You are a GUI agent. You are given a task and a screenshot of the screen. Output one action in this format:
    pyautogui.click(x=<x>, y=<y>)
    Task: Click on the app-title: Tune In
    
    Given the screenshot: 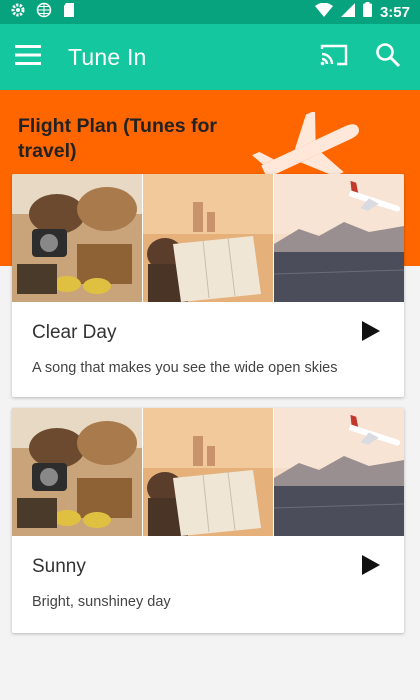 What is the action you would take?
    pyautogui.click(x=107, y=56)
    